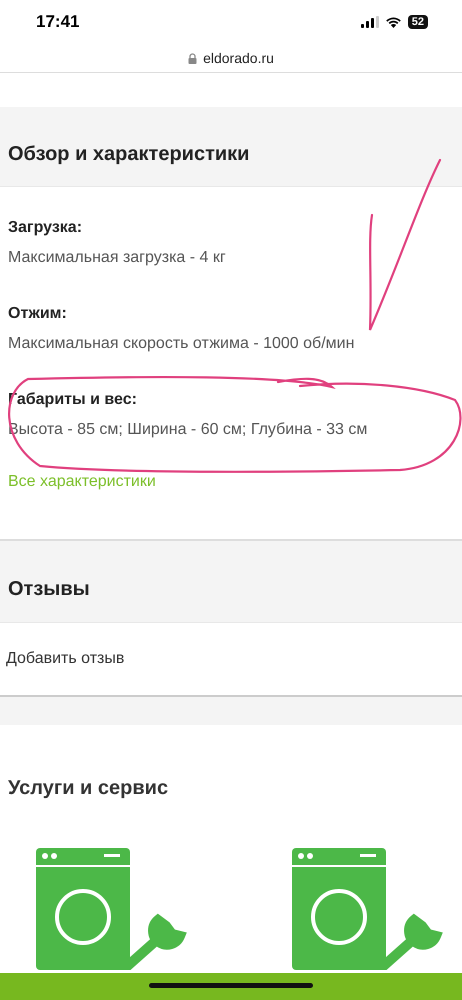  I want to click on spec-label: Загрузка:, so click(46, 228).